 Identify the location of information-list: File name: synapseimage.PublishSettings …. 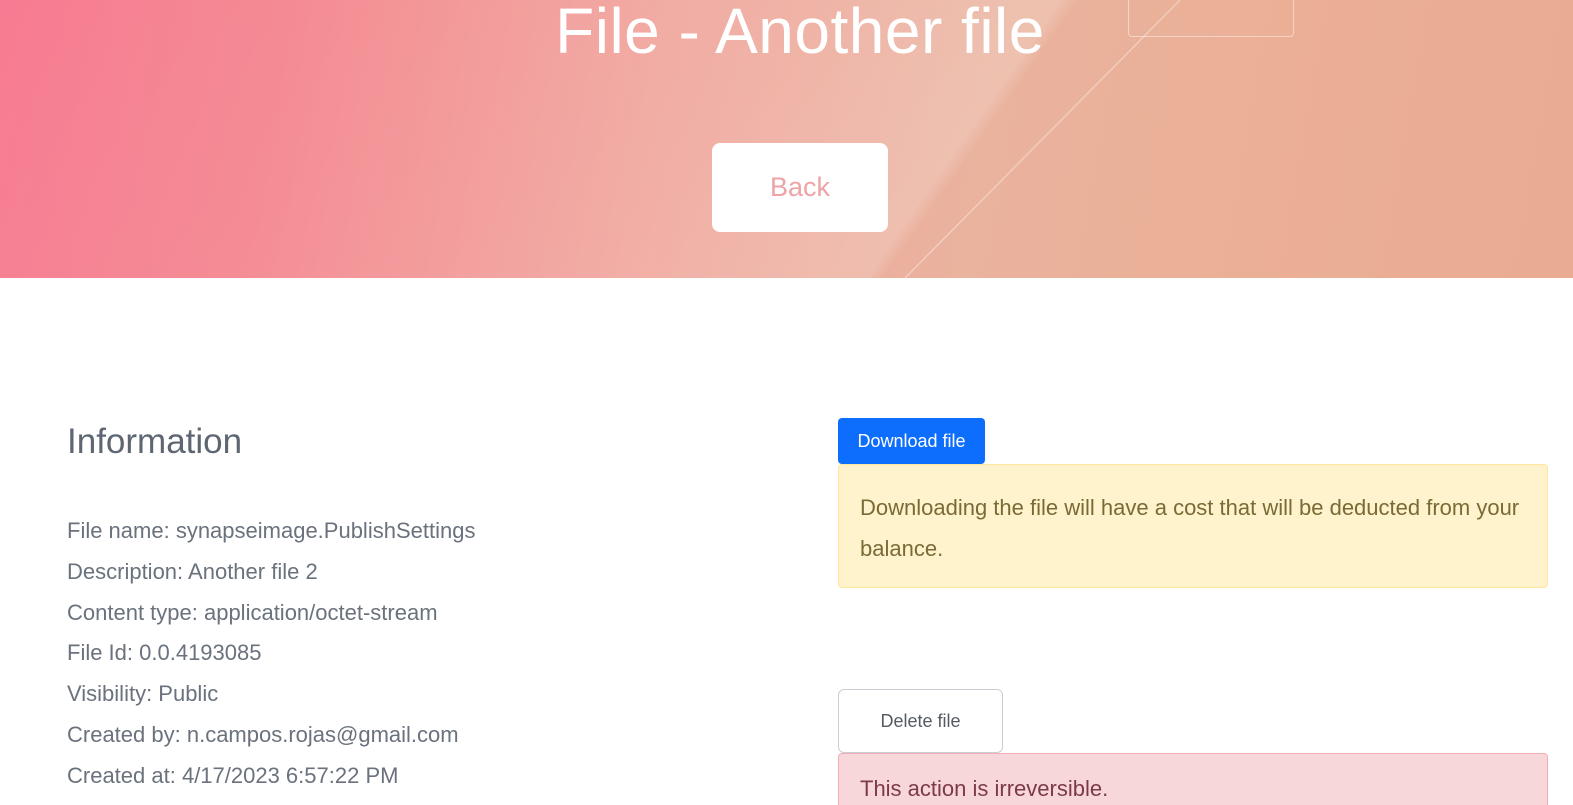
(271, 657).